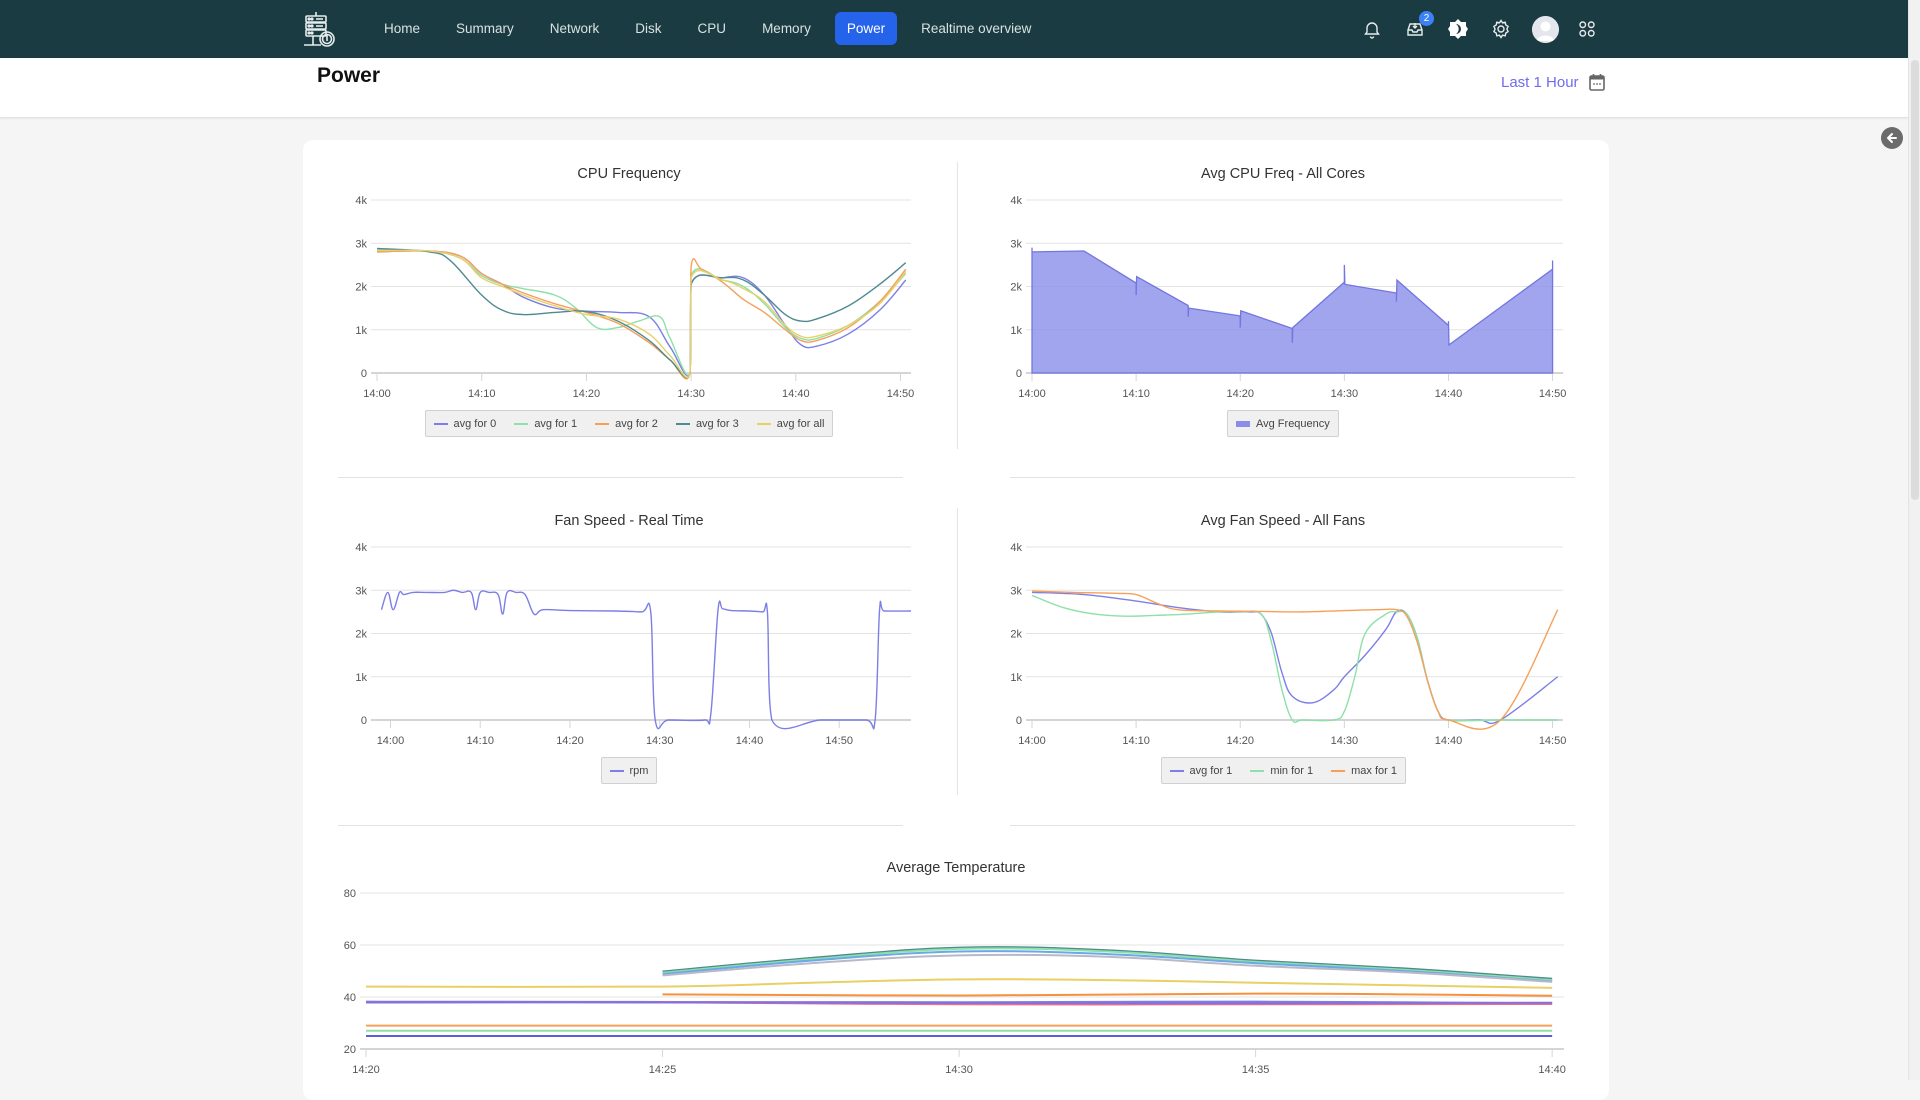 This screenshot has height=1100, width=1920. I want to click on inbox-download-icon: 2, so click(1418, 26).